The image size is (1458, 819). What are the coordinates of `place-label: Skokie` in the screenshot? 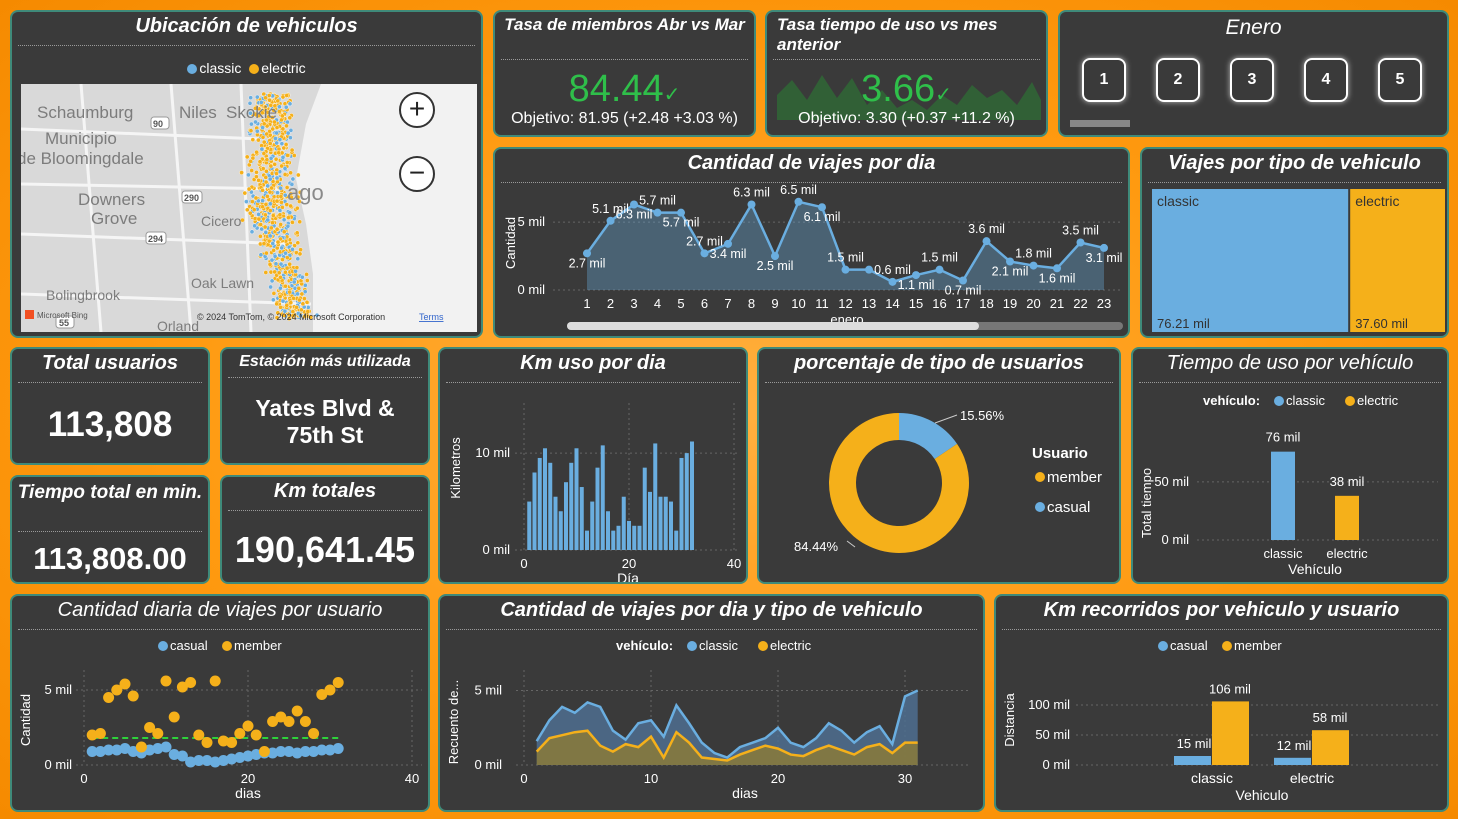 It's located at (251, 112).